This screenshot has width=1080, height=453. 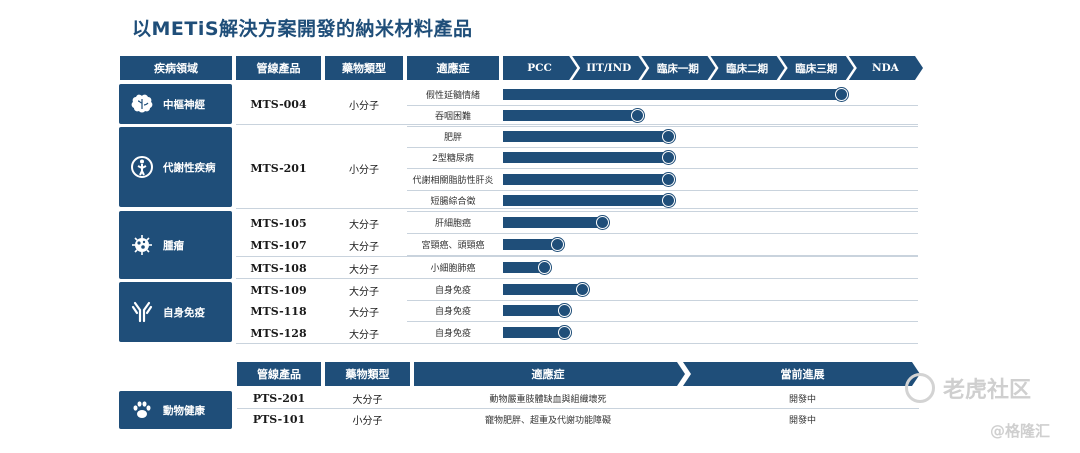 I want to click on indication-label: 代謝相關脂肪性肝炎, so click(x=453, y=181).